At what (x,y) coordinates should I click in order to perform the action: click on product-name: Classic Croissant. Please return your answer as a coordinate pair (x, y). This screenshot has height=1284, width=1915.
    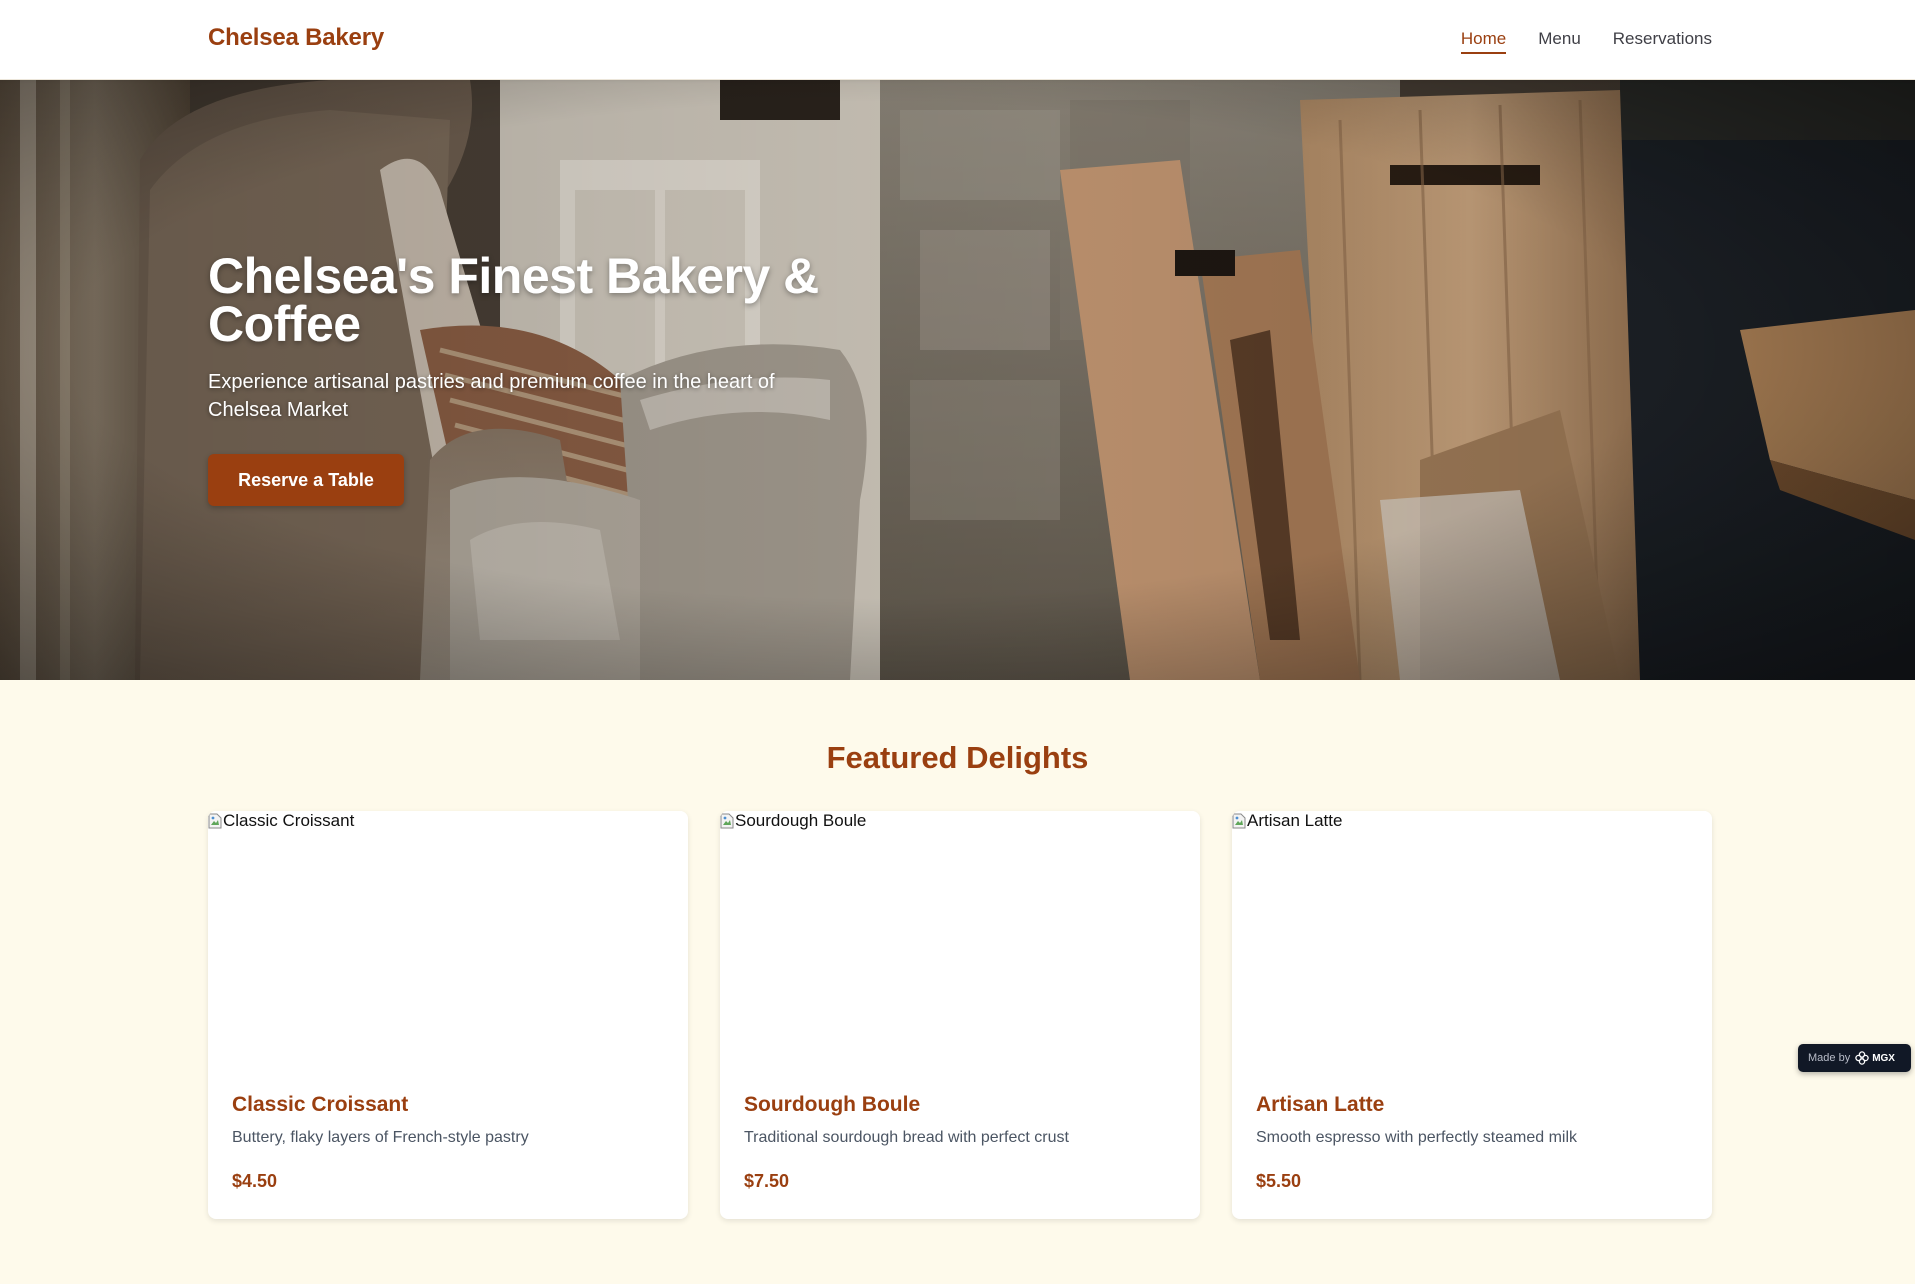
    Looking at the image, I should click on (320, 1104).